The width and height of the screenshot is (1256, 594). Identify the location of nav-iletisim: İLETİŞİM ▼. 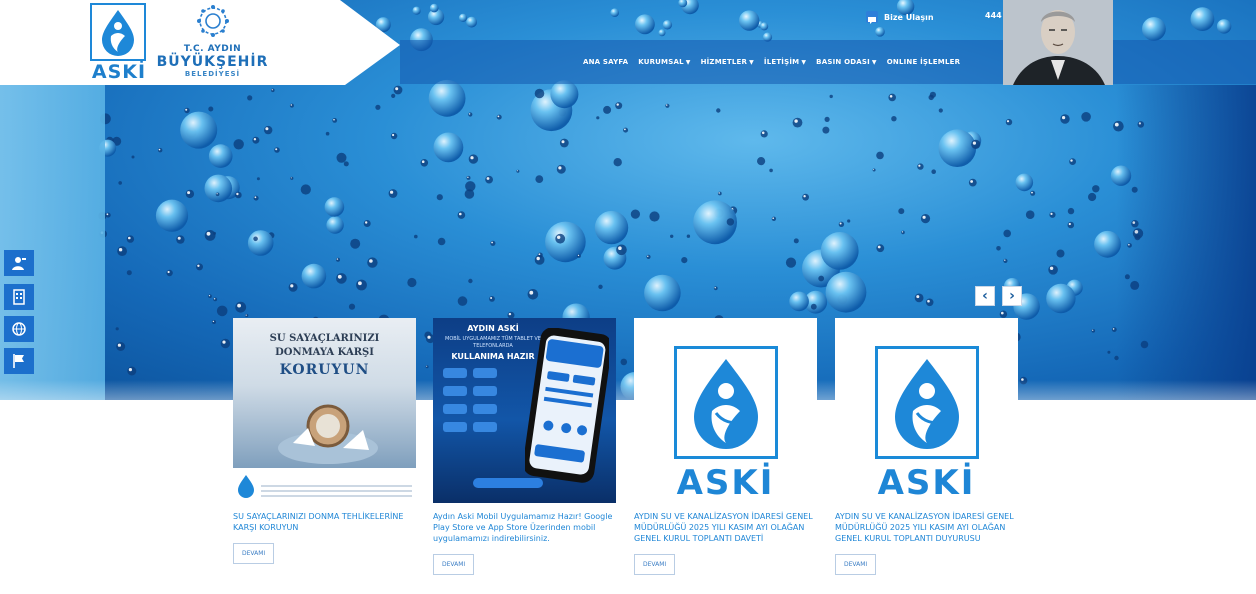
(785, 62).